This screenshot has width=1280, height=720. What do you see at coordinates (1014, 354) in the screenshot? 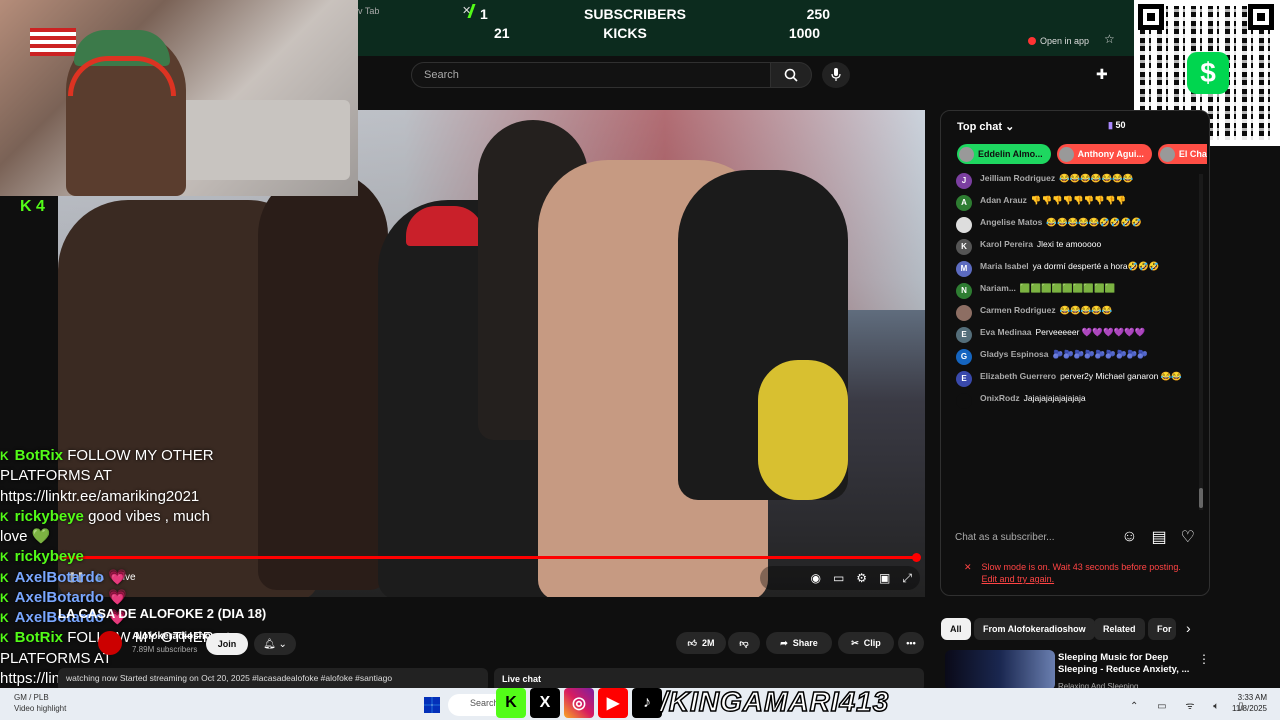
I see `chat-author: Gladys Espinosa` at bounding box center [1014, 354].